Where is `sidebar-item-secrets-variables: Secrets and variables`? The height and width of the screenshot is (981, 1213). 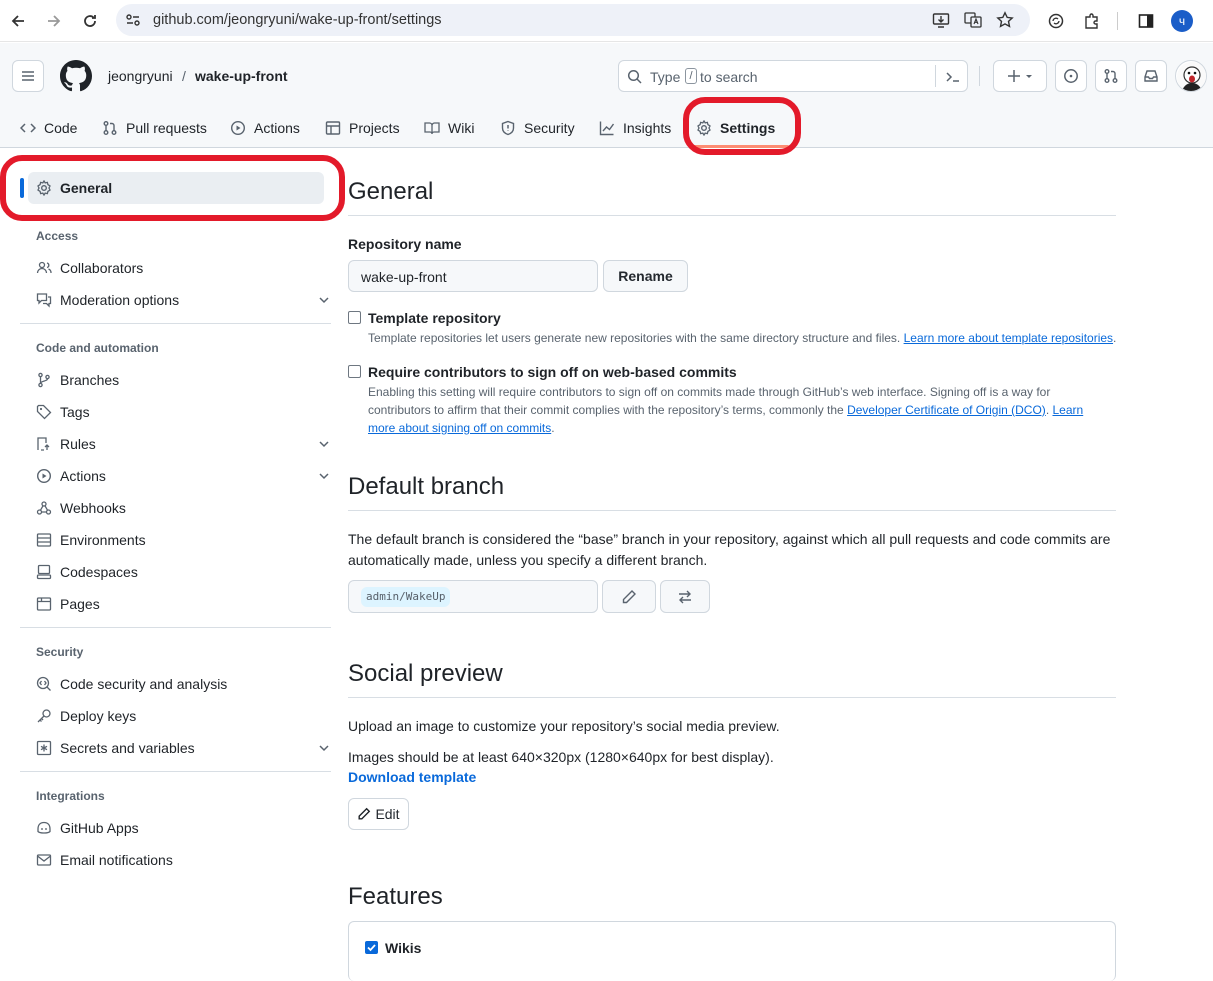
sidebar-item-secrets-variables: Secrets and variables is located at coordinates (178, 748).